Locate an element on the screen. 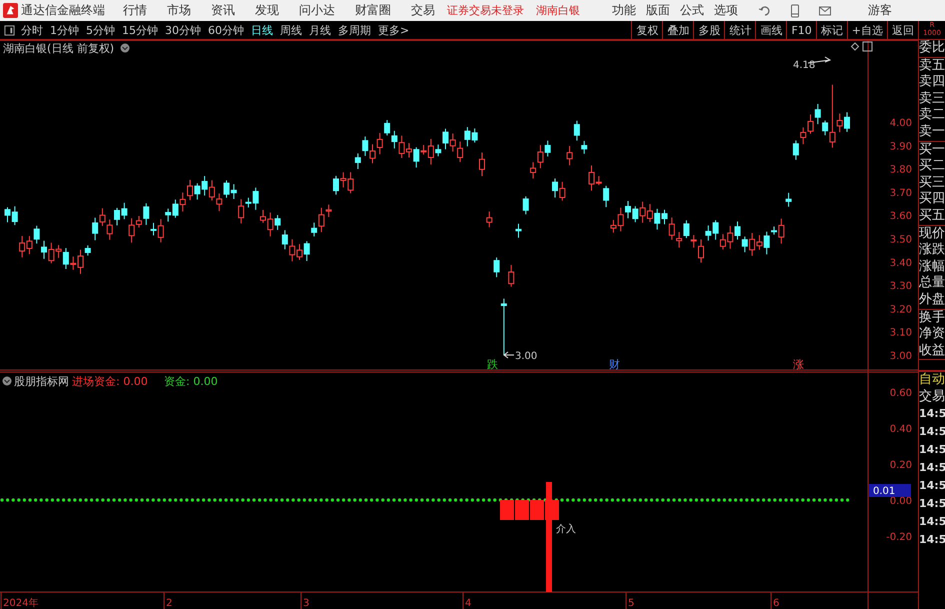  date-axis-label: 5 is located at coordinates (631, 603).